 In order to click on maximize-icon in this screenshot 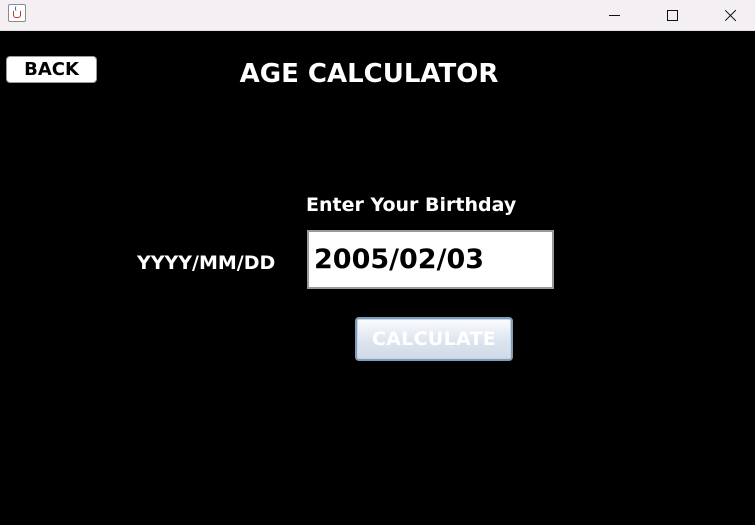, I will do `click(672, 15)`.